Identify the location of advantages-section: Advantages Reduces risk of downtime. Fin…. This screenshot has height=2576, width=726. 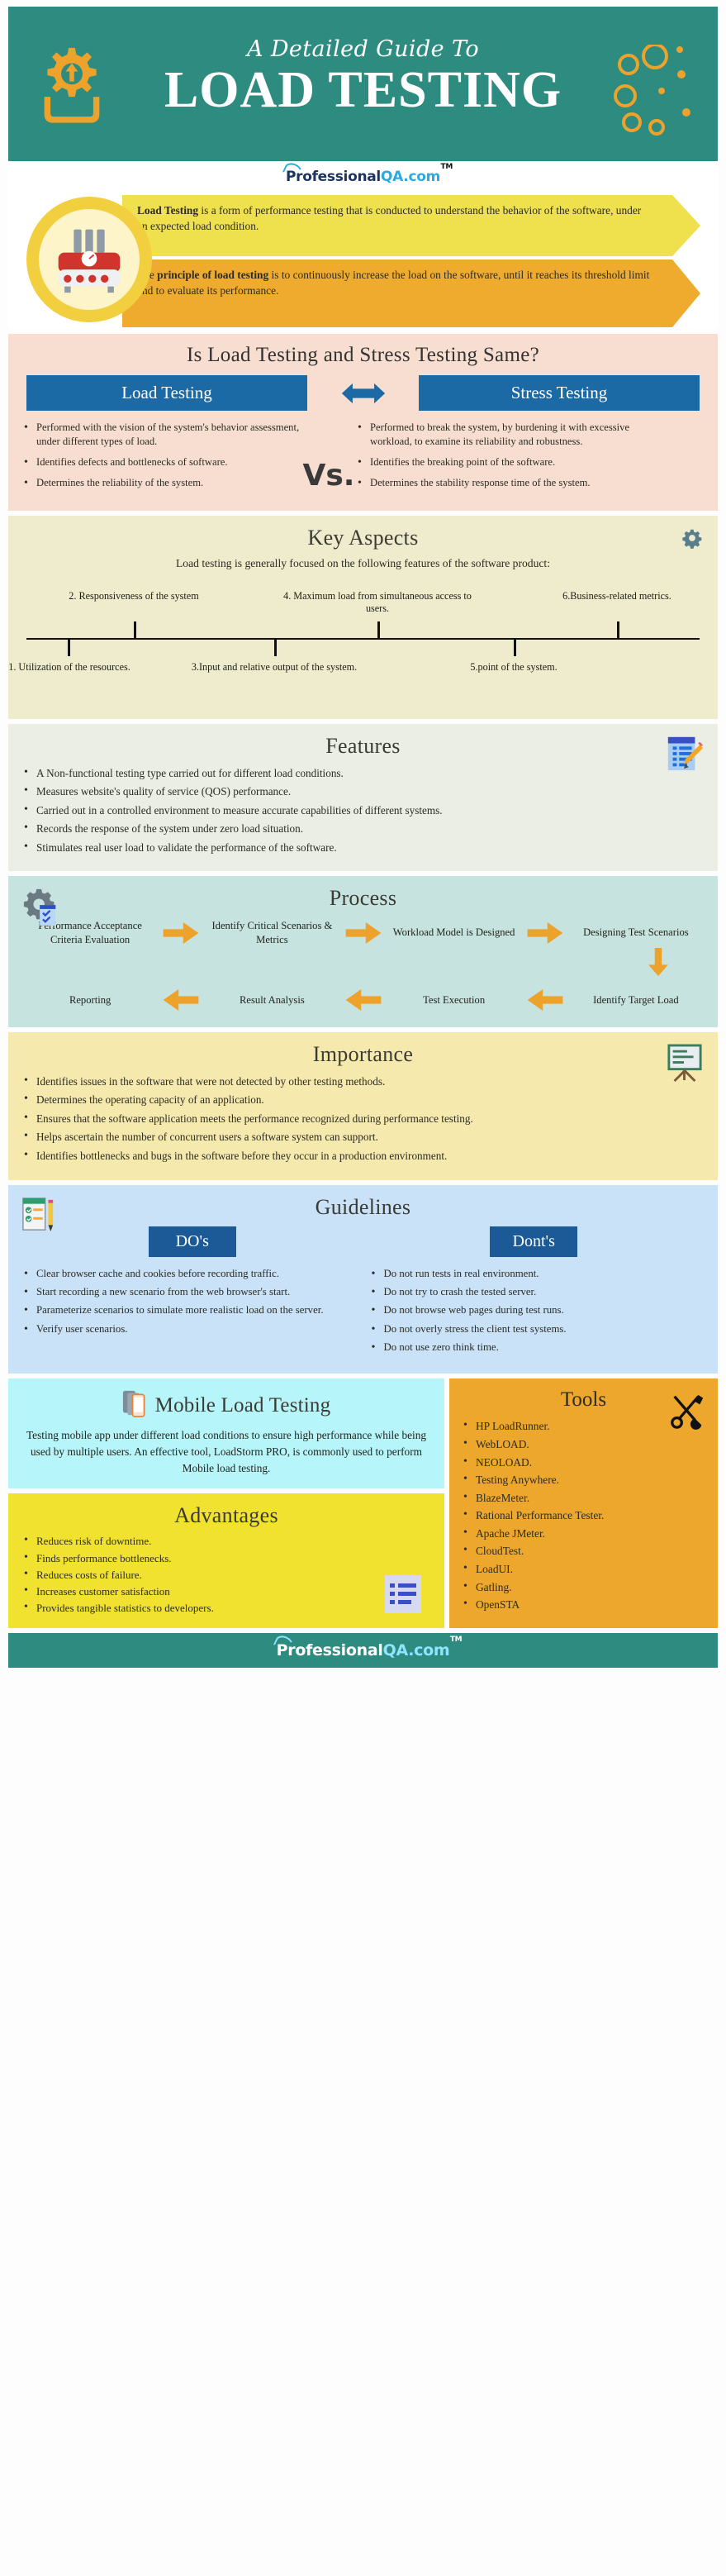
(226, 1561).